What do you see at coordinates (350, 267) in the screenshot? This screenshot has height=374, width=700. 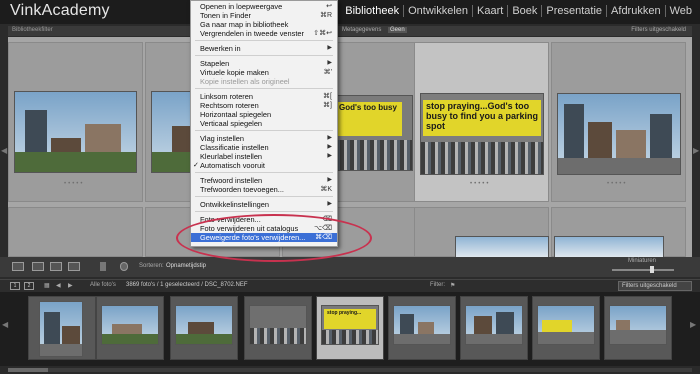 I see `grid-toolbar: Sorteren: Opnametijdstip Miniaturen` at bounding box center [350, 267].